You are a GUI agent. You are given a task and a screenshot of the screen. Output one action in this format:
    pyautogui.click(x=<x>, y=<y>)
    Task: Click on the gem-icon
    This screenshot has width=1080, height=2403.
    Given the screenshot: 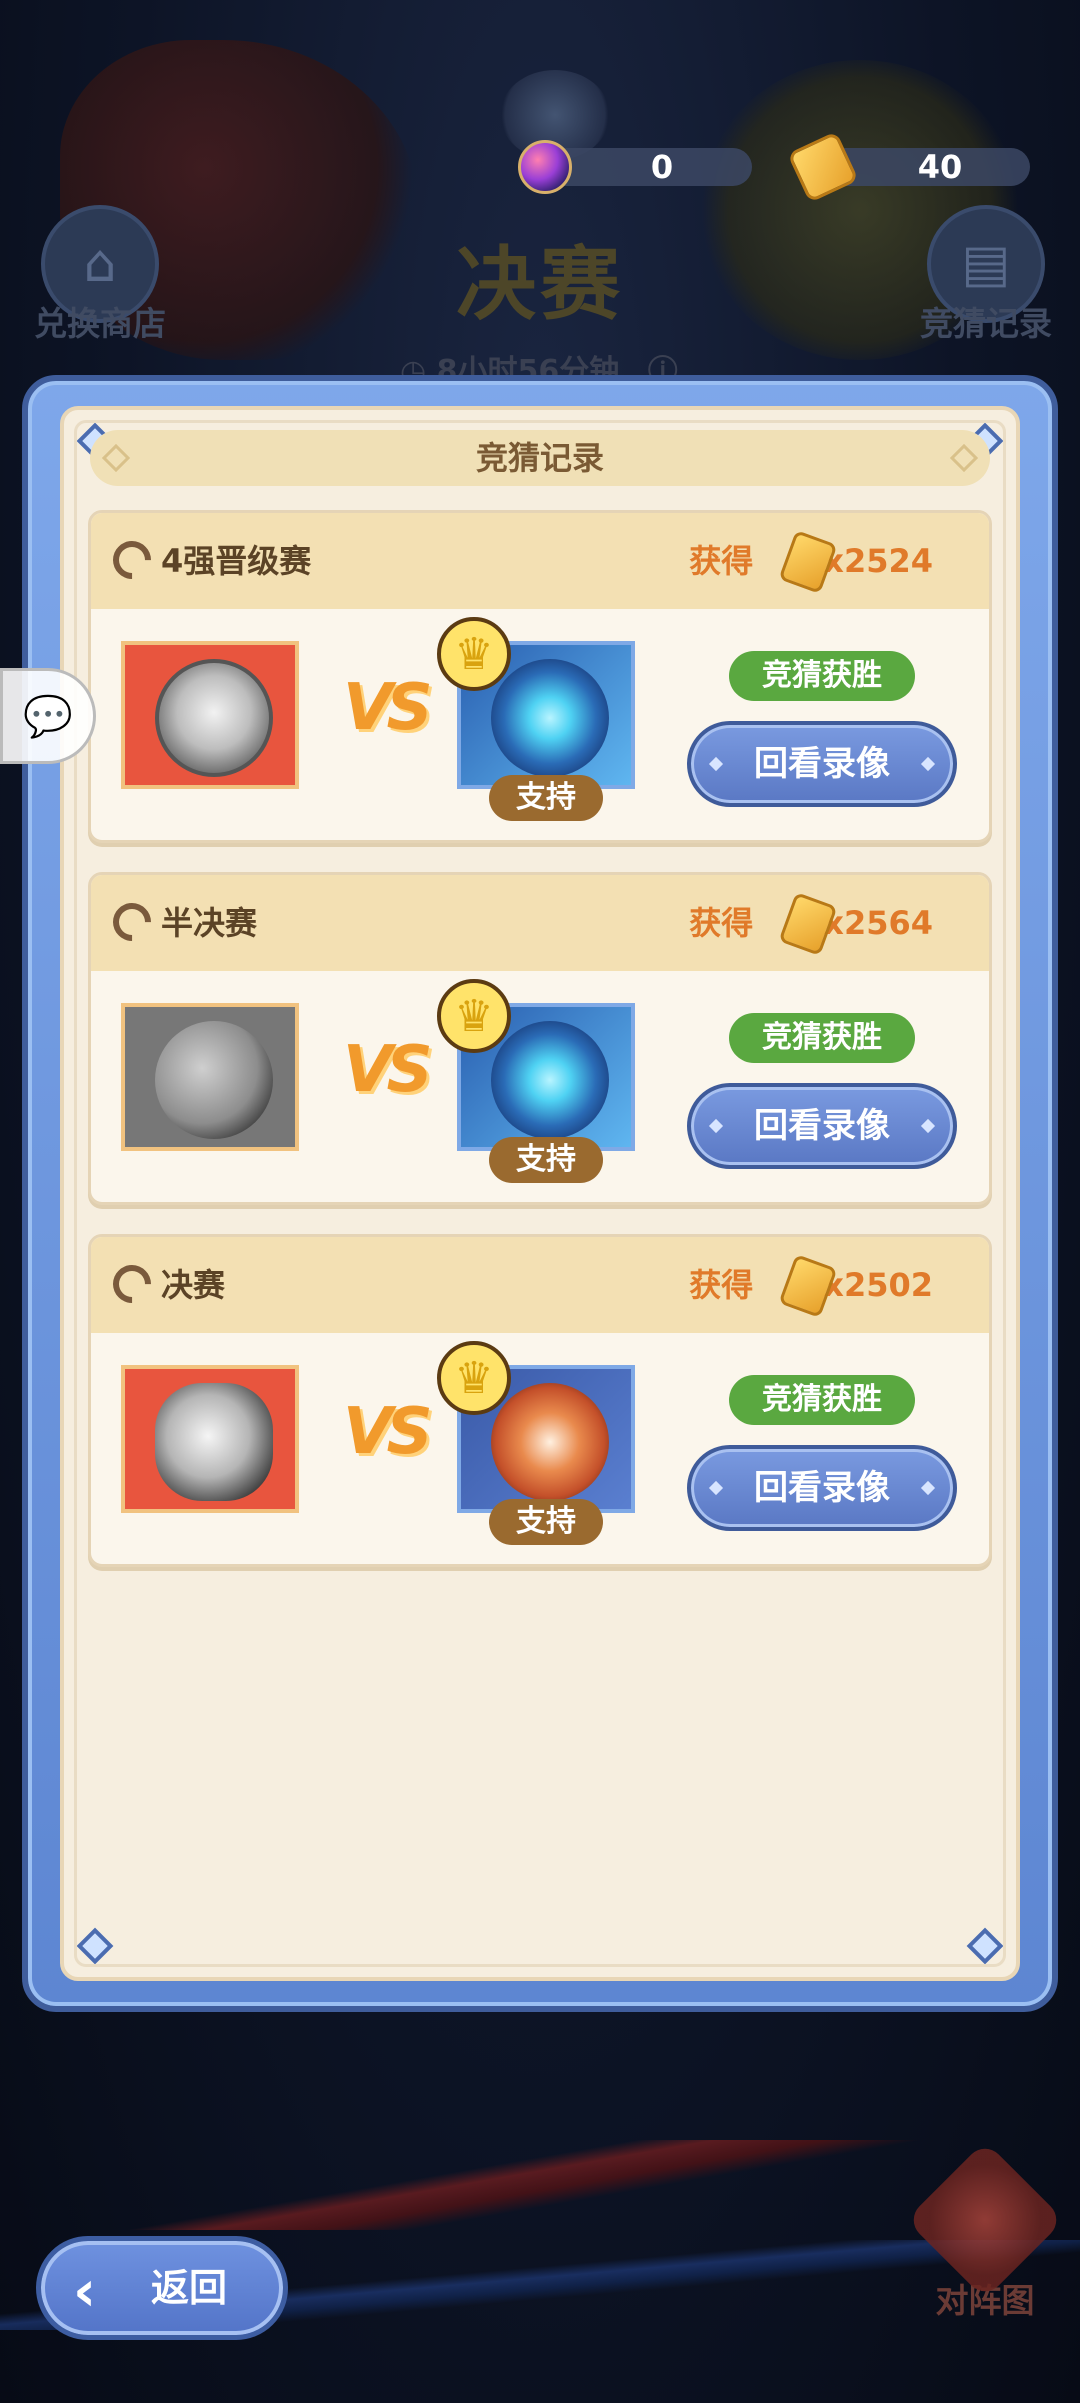 What is the action you would take?
    pyautogui.click(x=545, y=167)
    